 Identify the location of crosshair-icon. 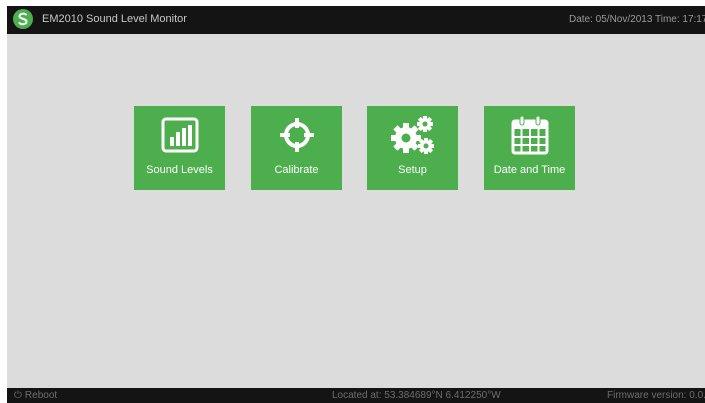
(296, 135).